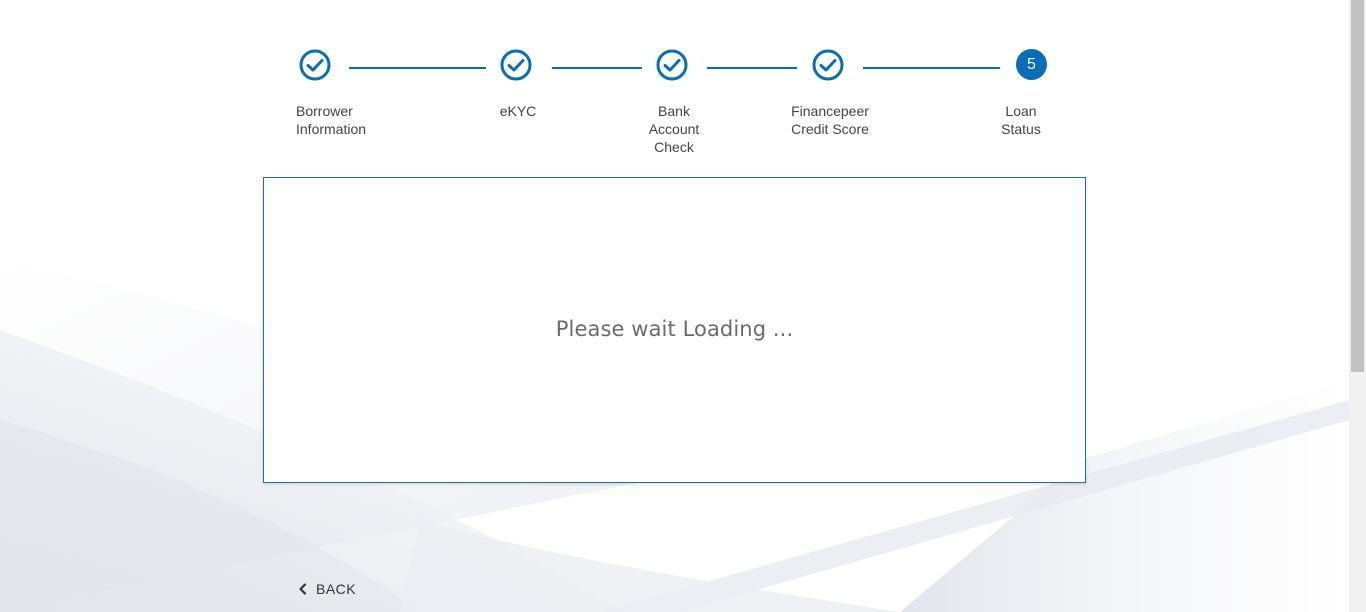 This screenshot has width=1366, height=612. I want to click on step-borrower-information, so click(315, 65).